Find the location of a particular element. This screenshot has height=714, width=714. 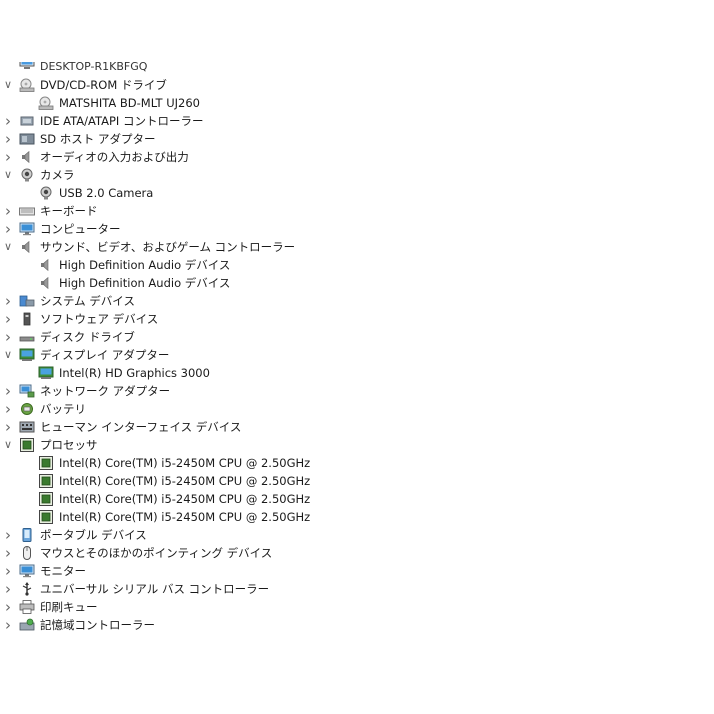

tree-category: › SD ホスト アダプター is located at coordinates (357, 139).